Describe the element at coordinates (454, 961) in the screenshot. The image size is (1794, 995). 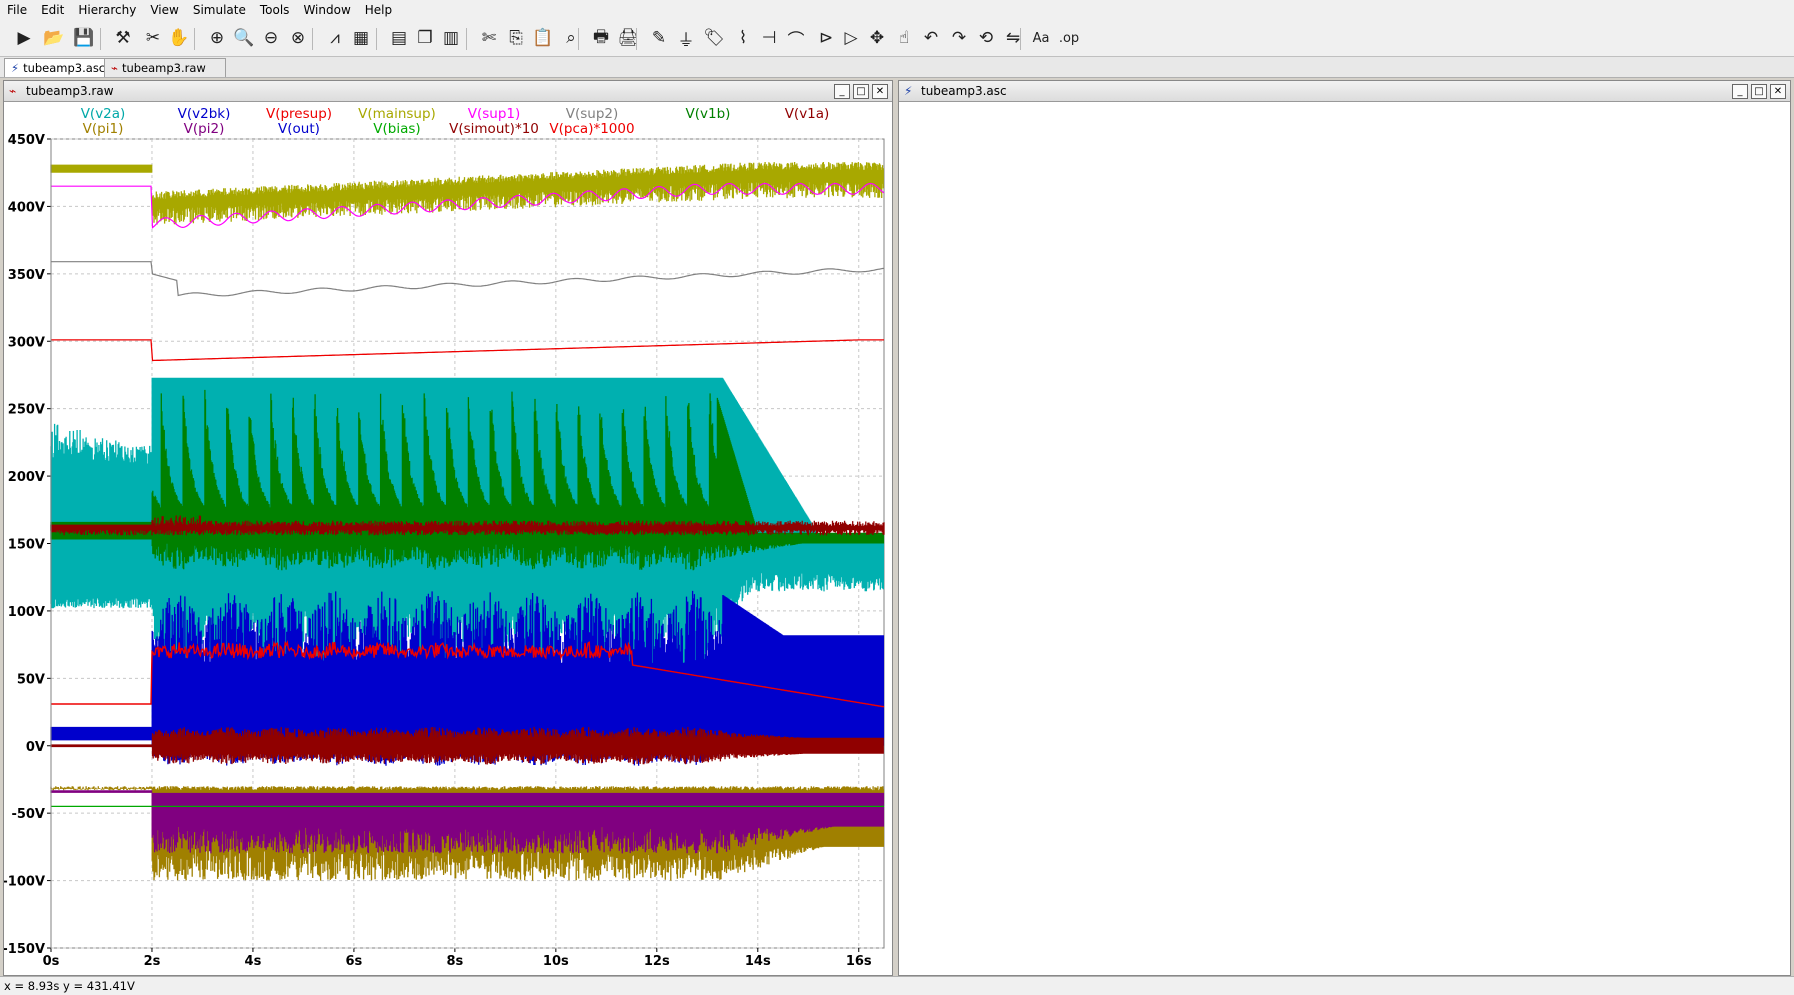
I see `x-tick-label: 8s` at that location.